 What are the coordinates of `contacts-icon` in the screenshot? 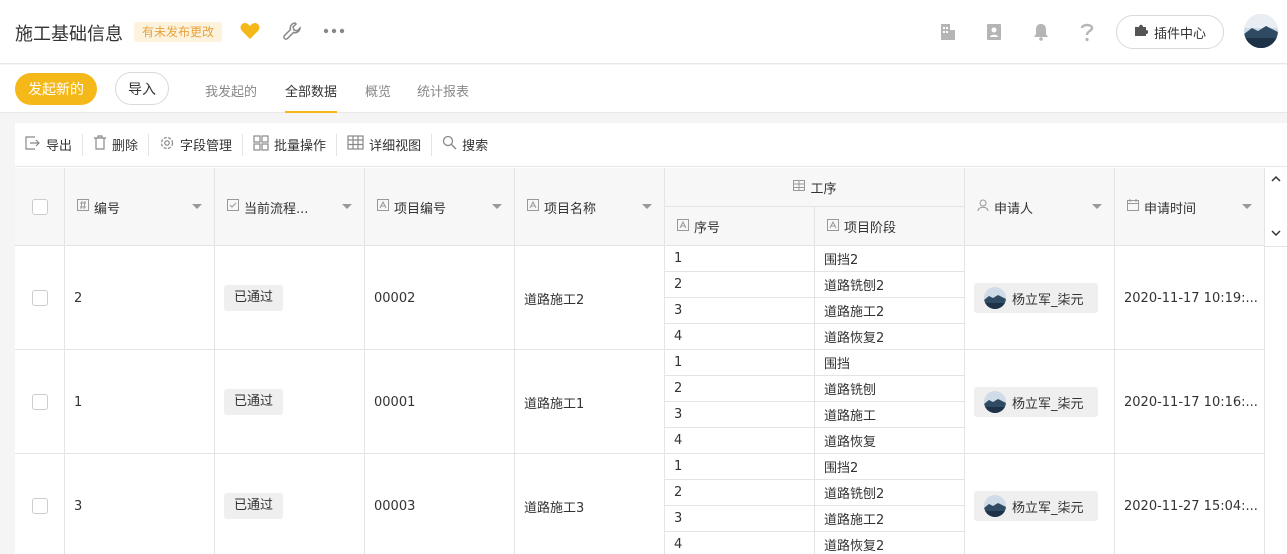 It's located at (994, 32).